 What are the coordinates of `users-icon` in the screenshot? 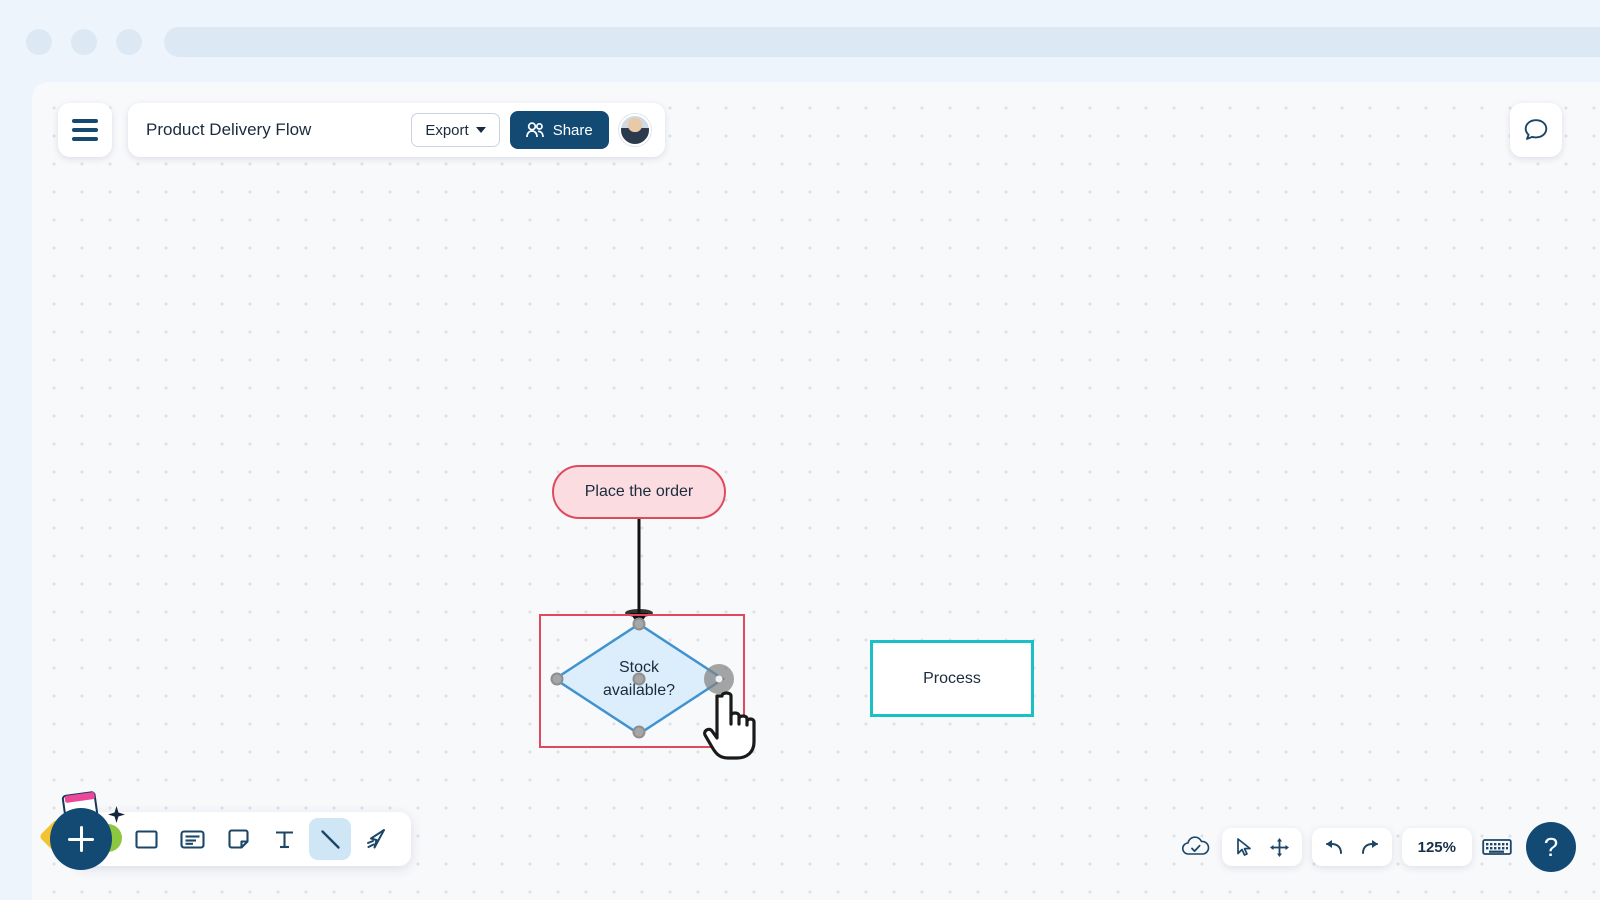 It's located at (534, 130).